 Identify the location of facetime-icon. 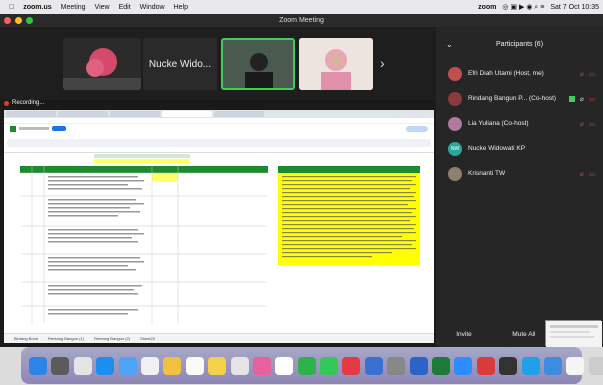
(306, 365).